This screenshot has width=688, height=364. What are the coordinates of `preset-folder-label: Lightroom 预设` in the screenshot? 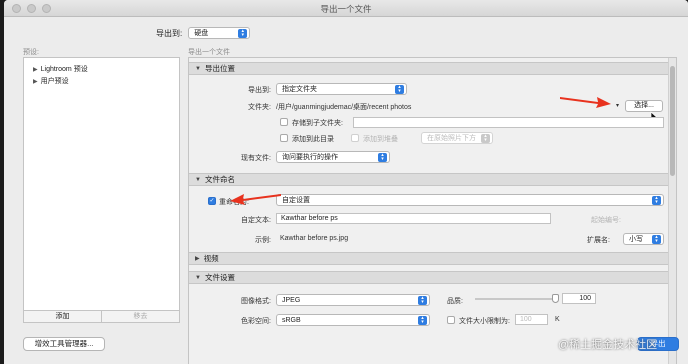 It's located at (64, 69).